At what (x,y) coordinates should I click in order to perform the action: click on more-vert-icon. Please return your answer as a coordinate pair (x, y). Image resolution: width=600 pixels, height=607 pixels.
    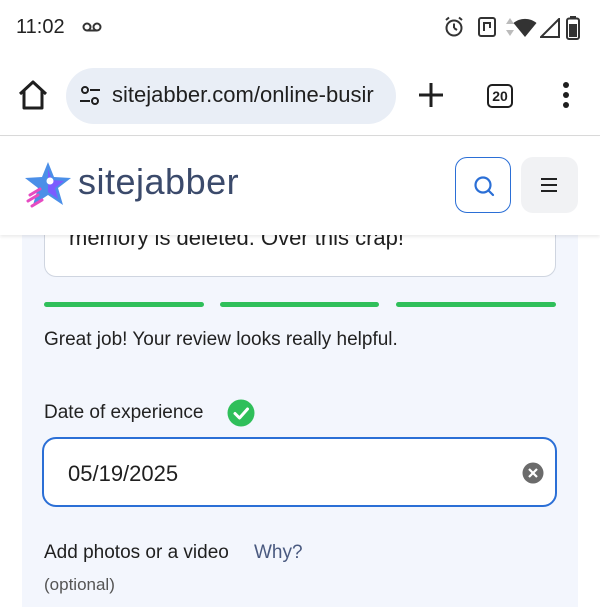
    Looking at the image, I should click on (566, 95).